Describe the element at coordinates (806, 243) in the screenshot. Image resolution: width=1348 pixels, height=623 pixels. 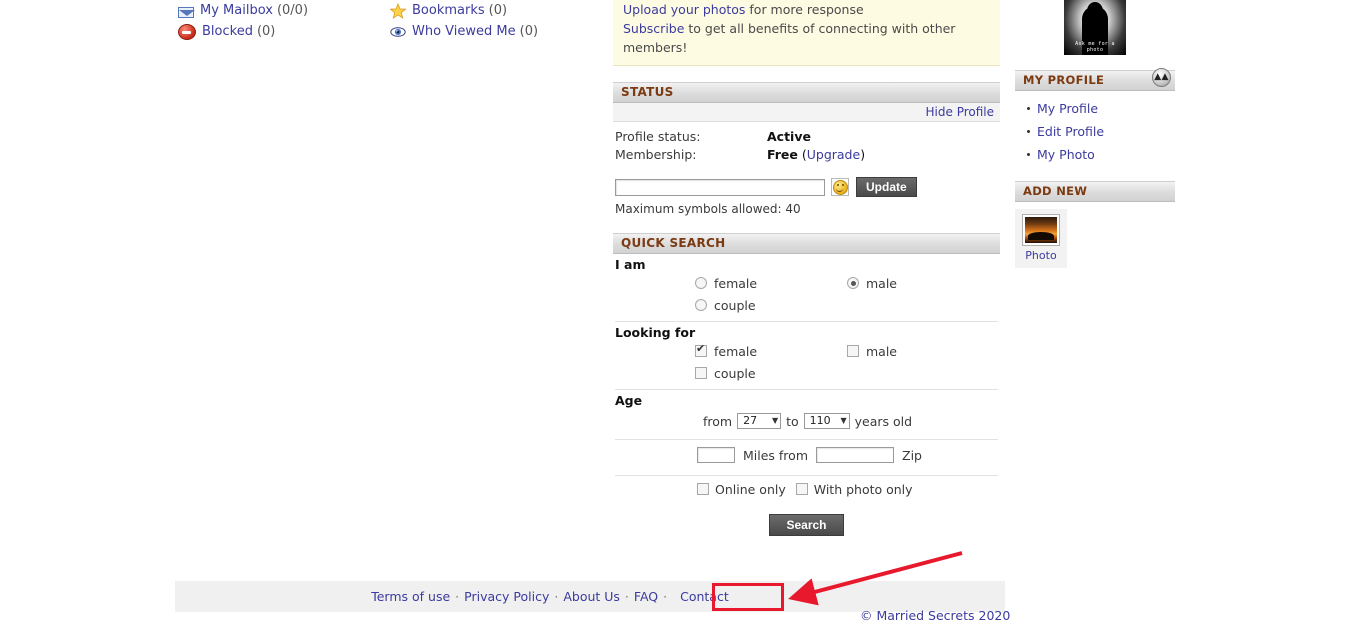
I see `quick-search-panel-title: QUICK SEARCH` at that location.